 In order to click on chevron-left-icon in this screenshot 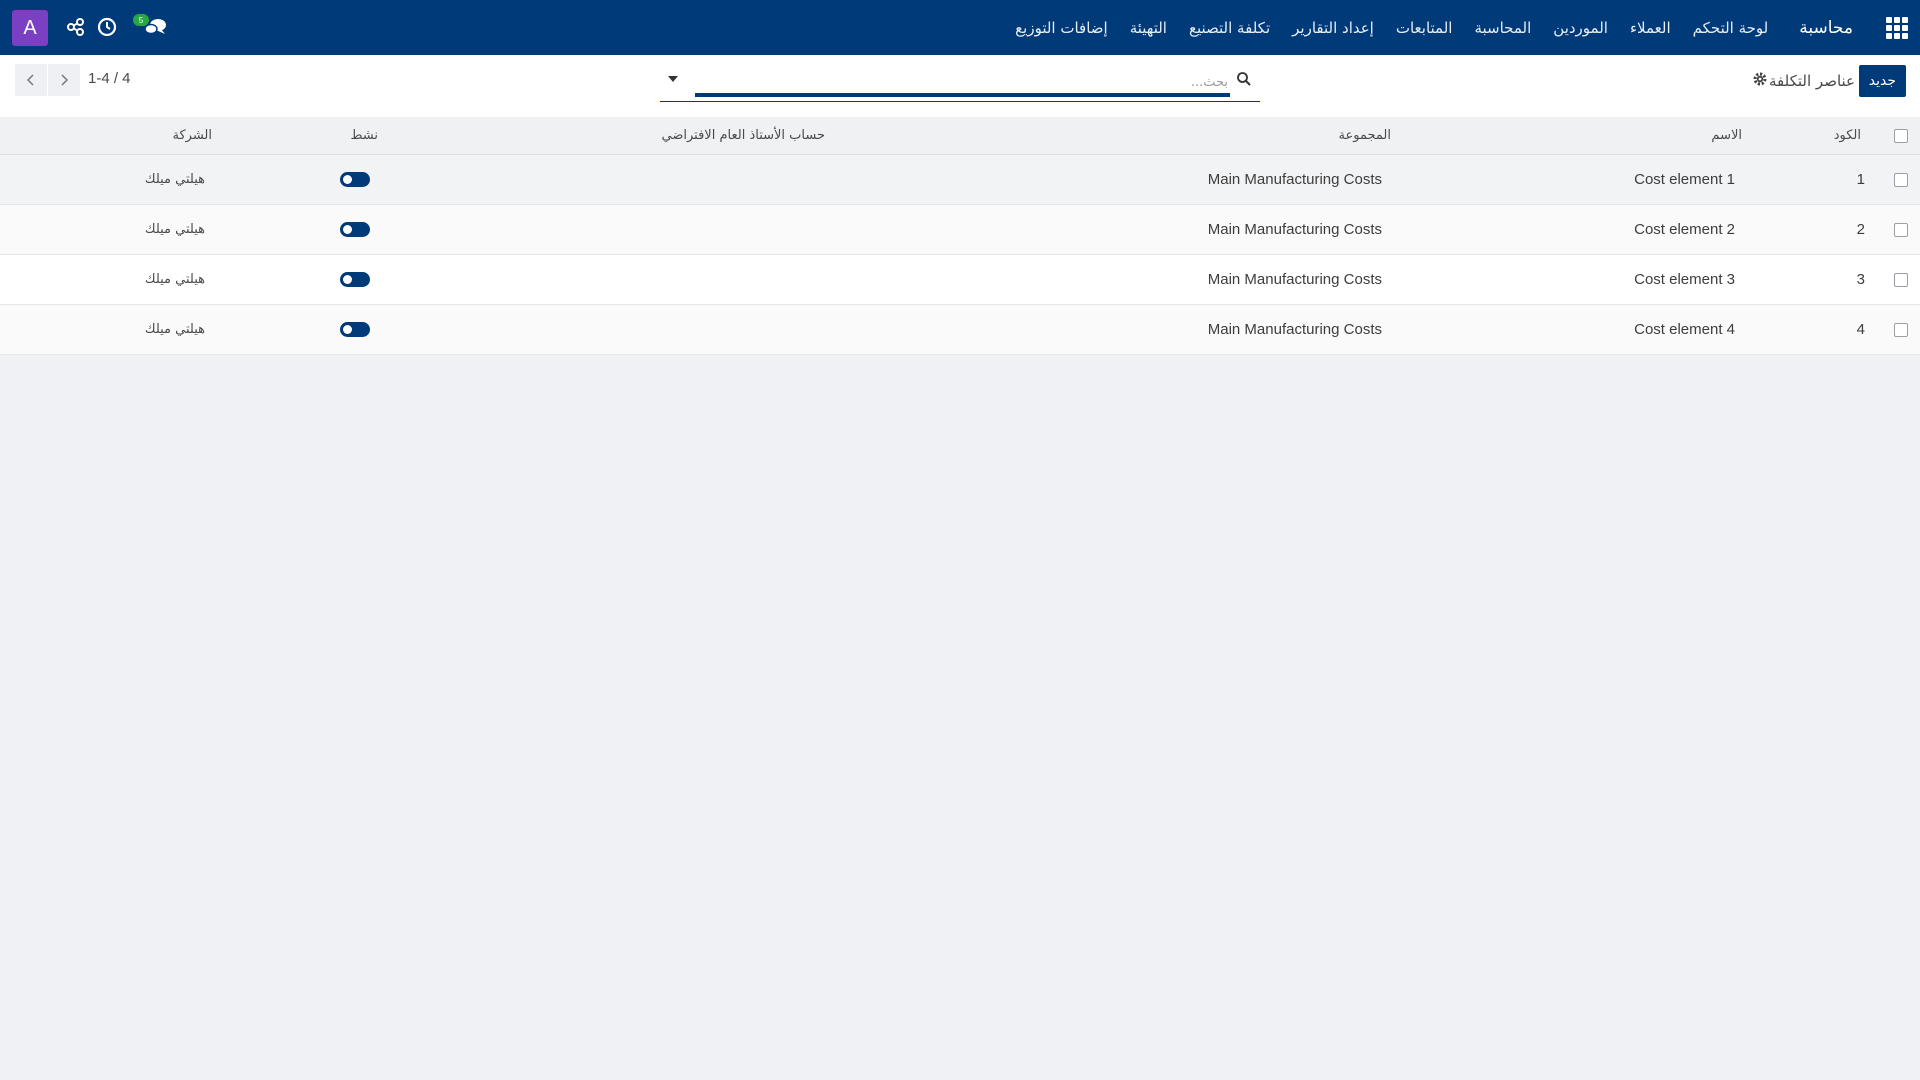, I will do `click(30, 80)`.